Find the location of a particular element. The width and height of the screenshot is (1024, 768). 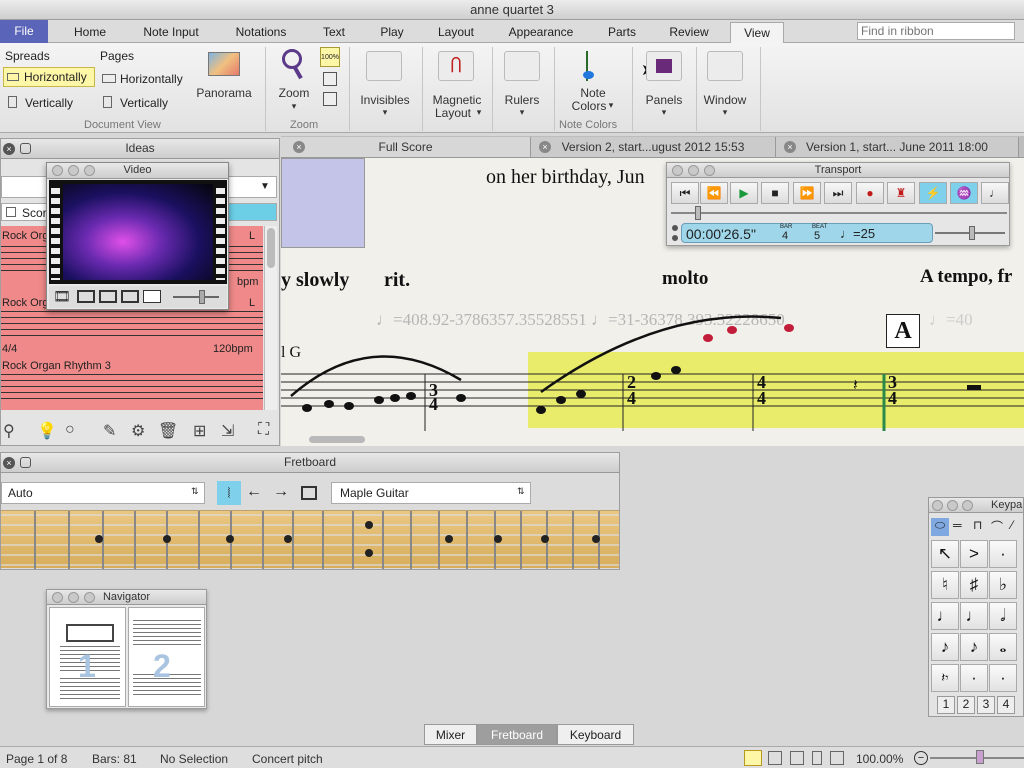

playback-position-slider is located at coordinates (839, 213).